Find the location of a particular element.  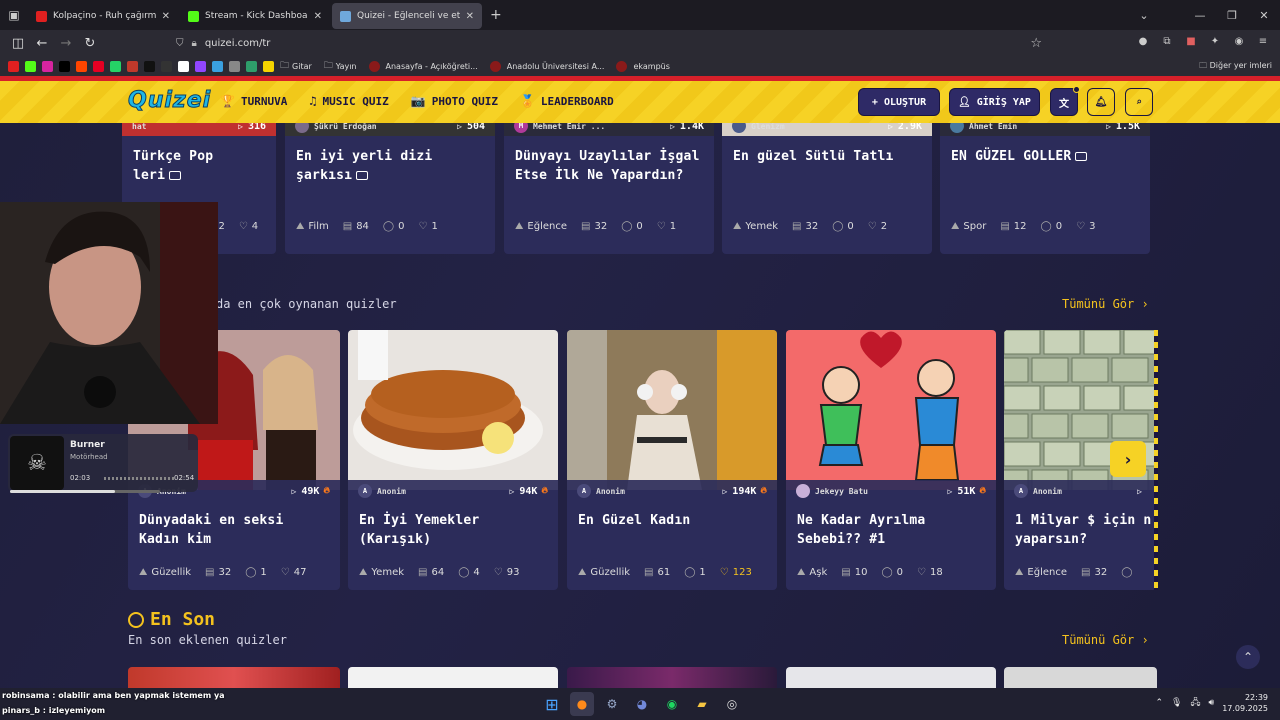

taskbar-clock: 22:39 17.09.2025 is located at coordinates (1245, 703).